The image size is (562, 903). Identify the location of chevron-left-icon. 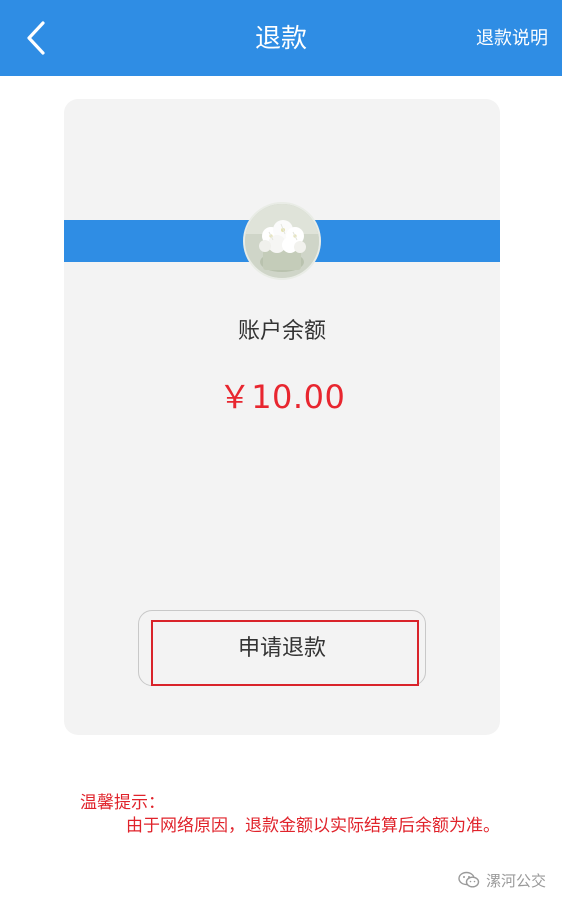
(36, 38).